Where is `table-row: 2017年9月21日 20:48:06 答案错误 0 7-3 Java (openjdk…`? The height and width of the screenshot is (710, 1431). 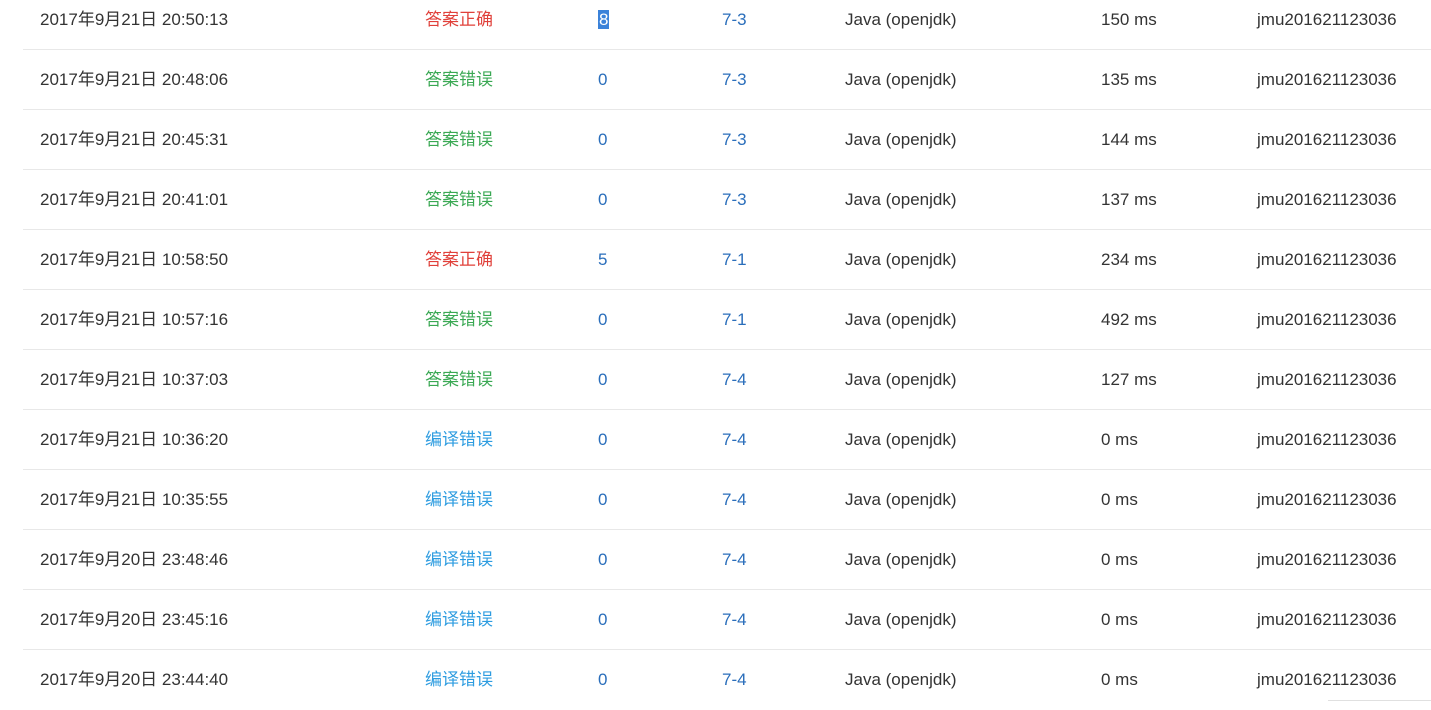 table-row: 2017年9月21日 20:48:06 答案错误 0 7-3 Java (openjdk… is located at coordinates (727, 80).